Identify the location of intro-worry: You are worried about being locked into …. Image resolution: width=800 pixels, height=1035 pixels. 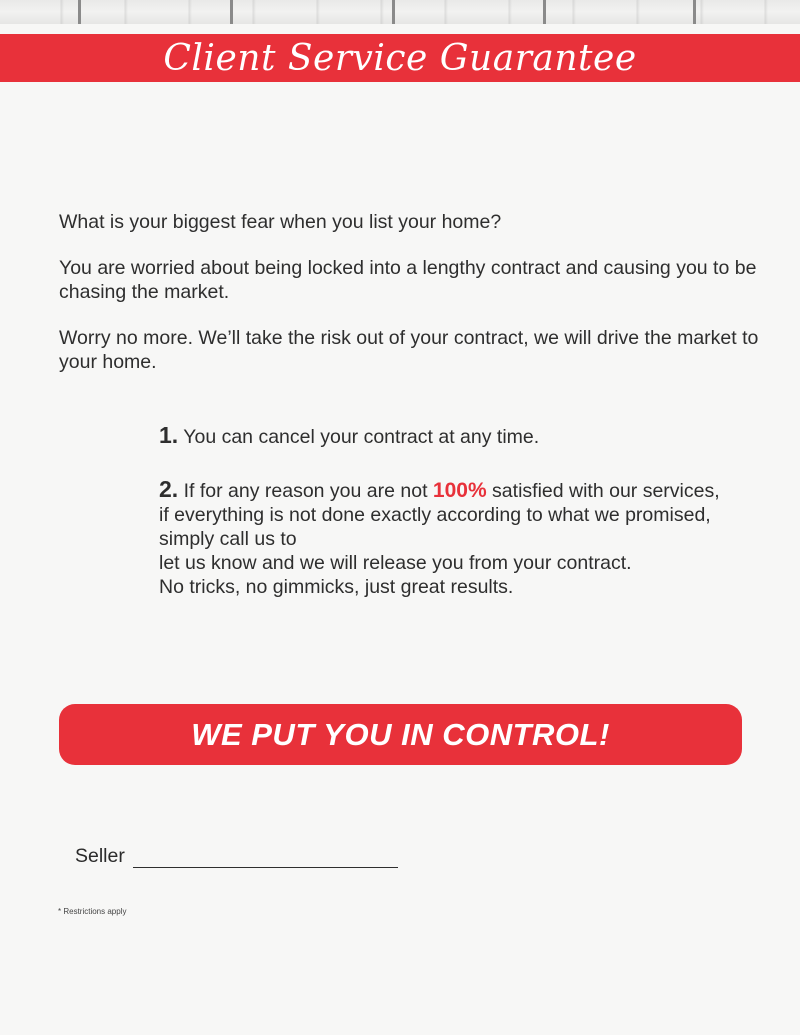
(408, 280).